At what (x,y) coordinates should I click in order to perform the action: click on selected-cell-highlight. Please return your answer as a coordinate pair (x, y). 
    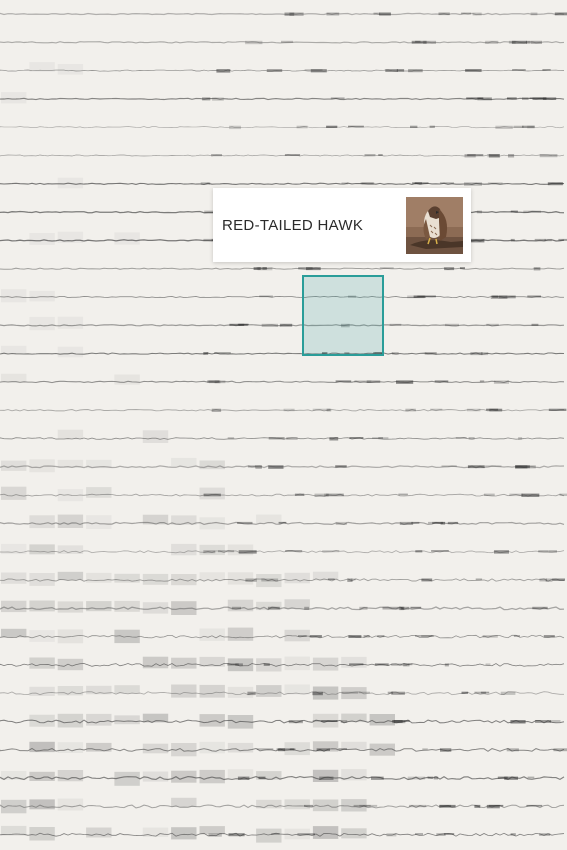
    Looking at the image, I should click on (343, 315).